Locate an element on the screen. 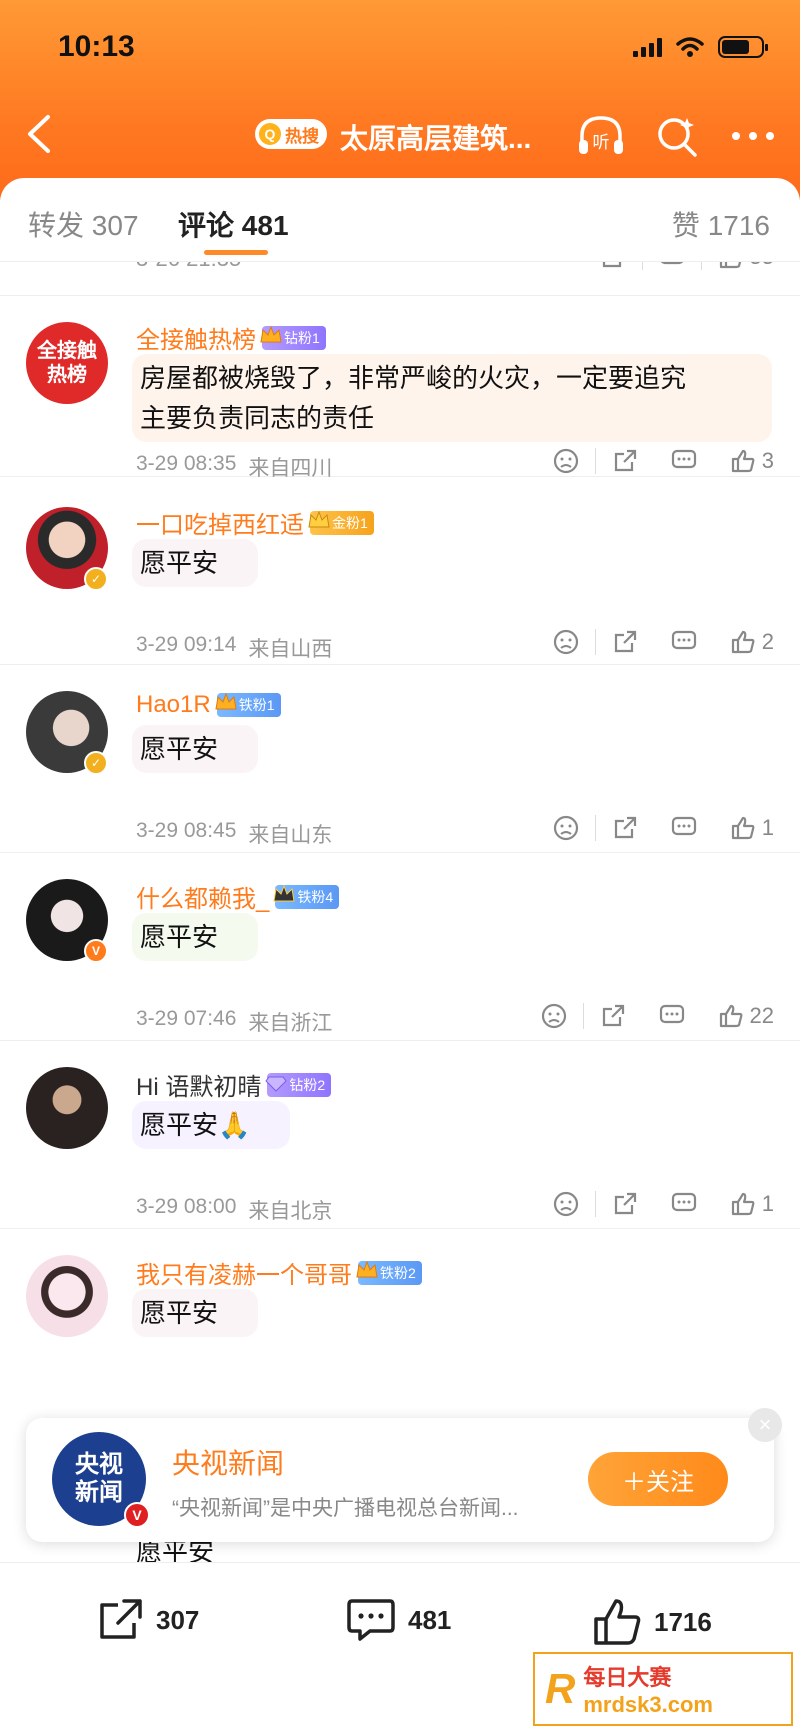  like-button: 22 is located at coordinates (746, 1016).